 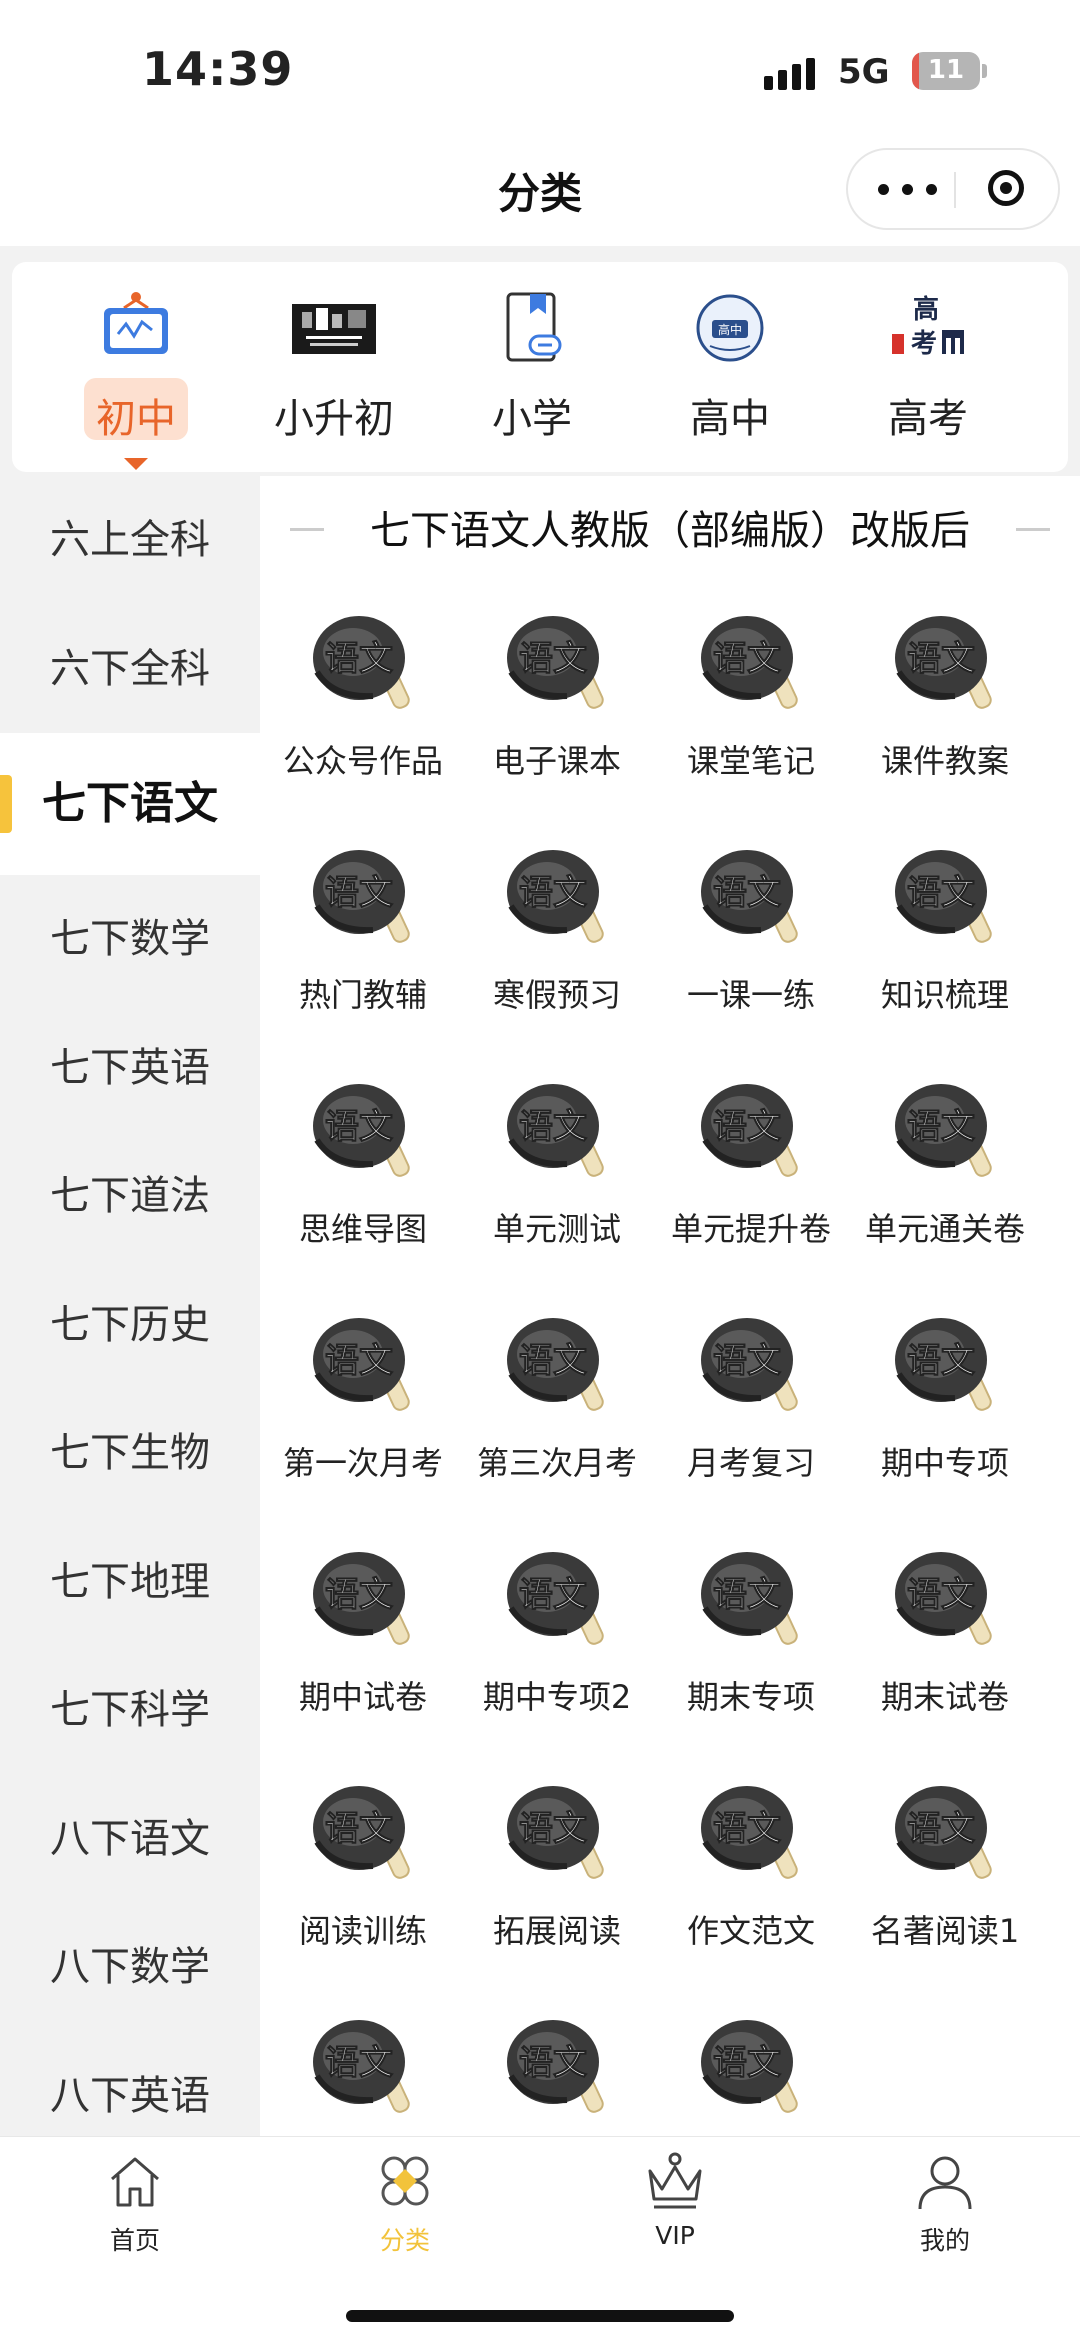 What do you see at coordinates (750, 995) in the screenshot?
I see `category-item-label: 一课一练` at bounding box center [750, 995].